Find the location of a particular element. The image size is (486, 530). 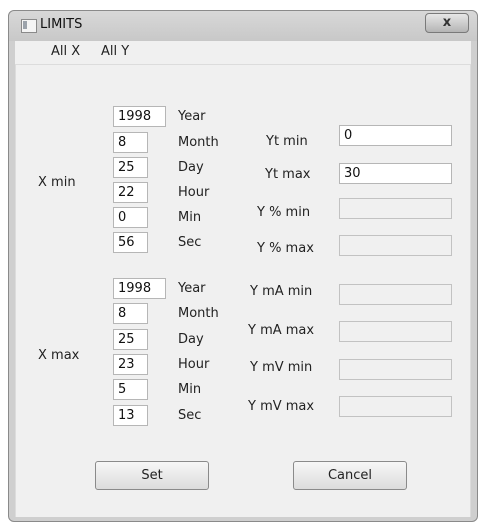

x-min-label: X min is located at coordinates (57, 182).